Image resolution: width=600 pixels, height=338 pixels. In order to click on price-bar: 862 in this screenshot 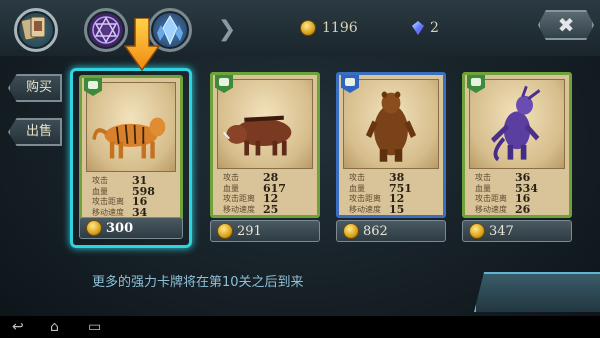, I will do `click(391, 231)`.